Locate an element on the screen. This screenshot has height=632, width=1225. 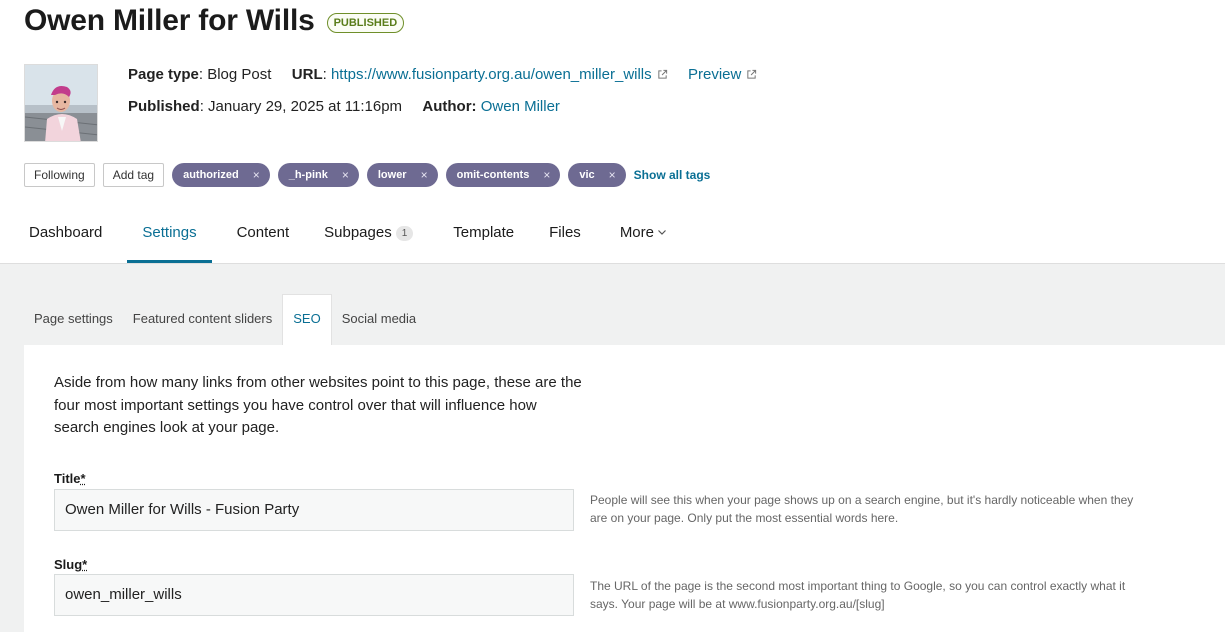
subtab-social-media: Social media is located at coordinates (379, 319).